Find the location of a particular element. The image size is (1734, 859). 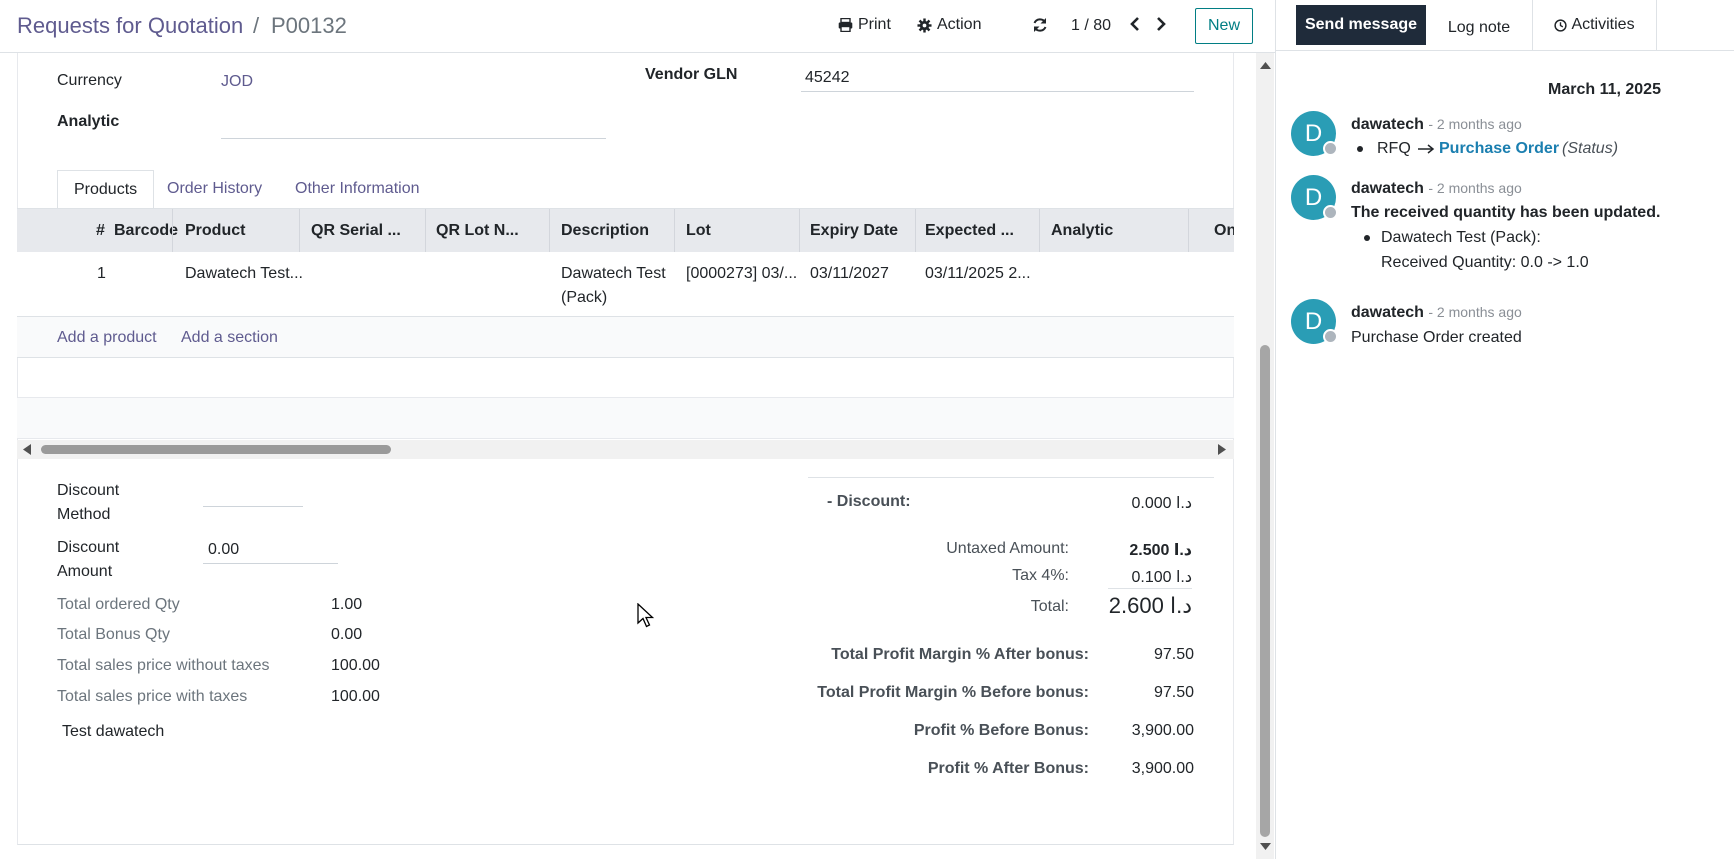

margin-label: Profit % Before Bonus: is located at coordinates (1001, 730).